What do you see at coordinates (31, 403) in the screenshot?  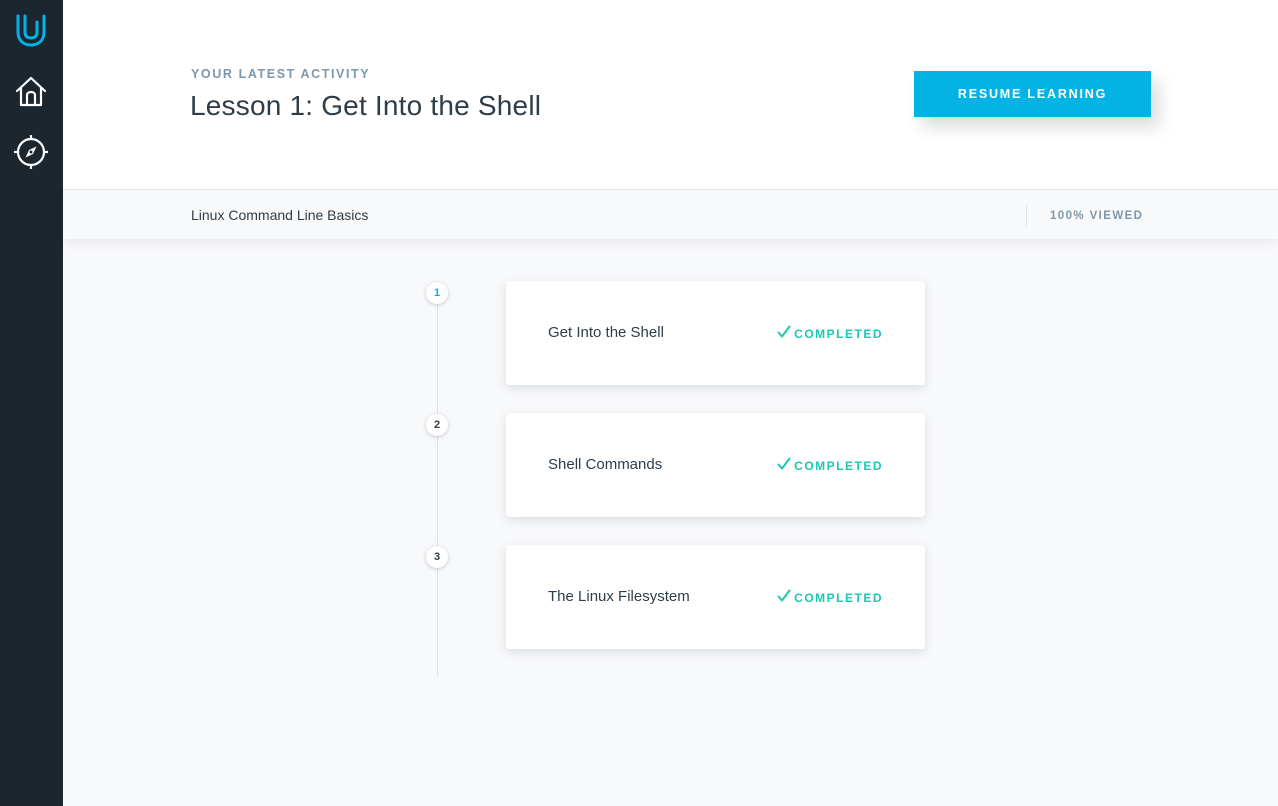 I see `sidebar` at bounding box center [31, 403].